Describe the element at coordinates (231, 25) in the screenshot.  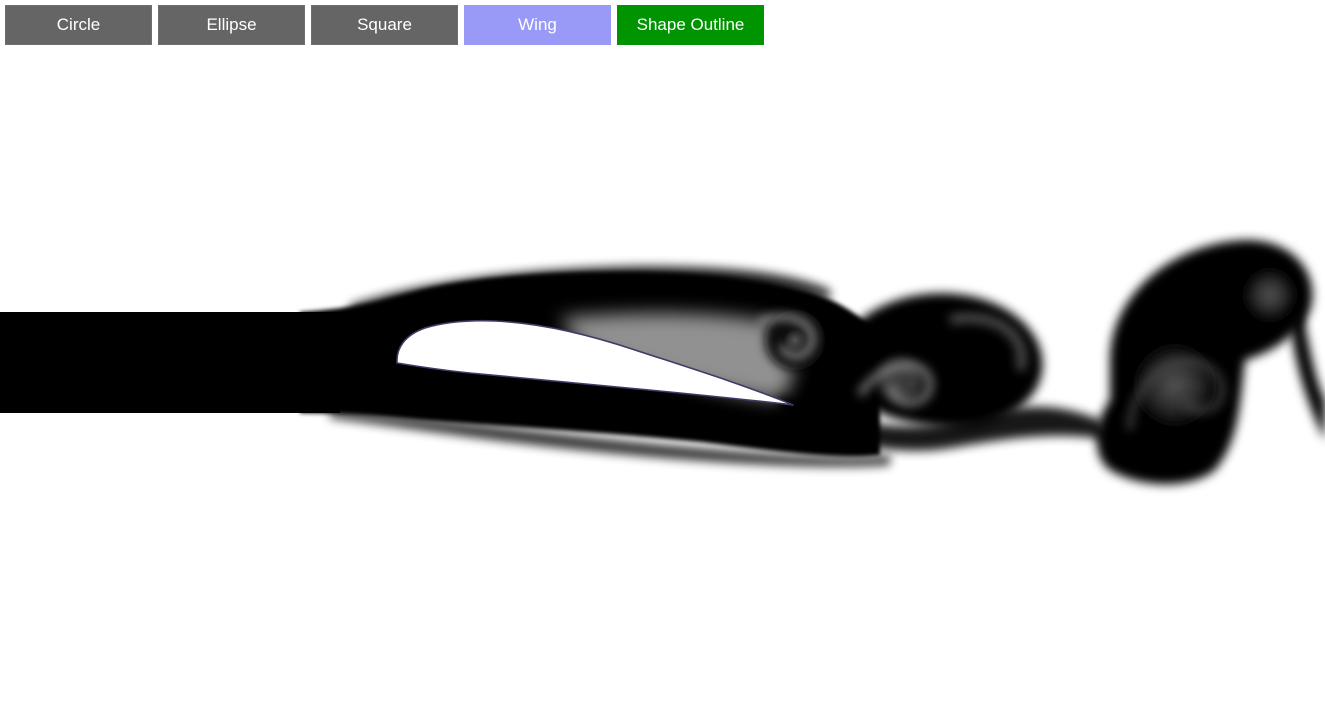
I see `ellipse-button: Ellipse` at that location.